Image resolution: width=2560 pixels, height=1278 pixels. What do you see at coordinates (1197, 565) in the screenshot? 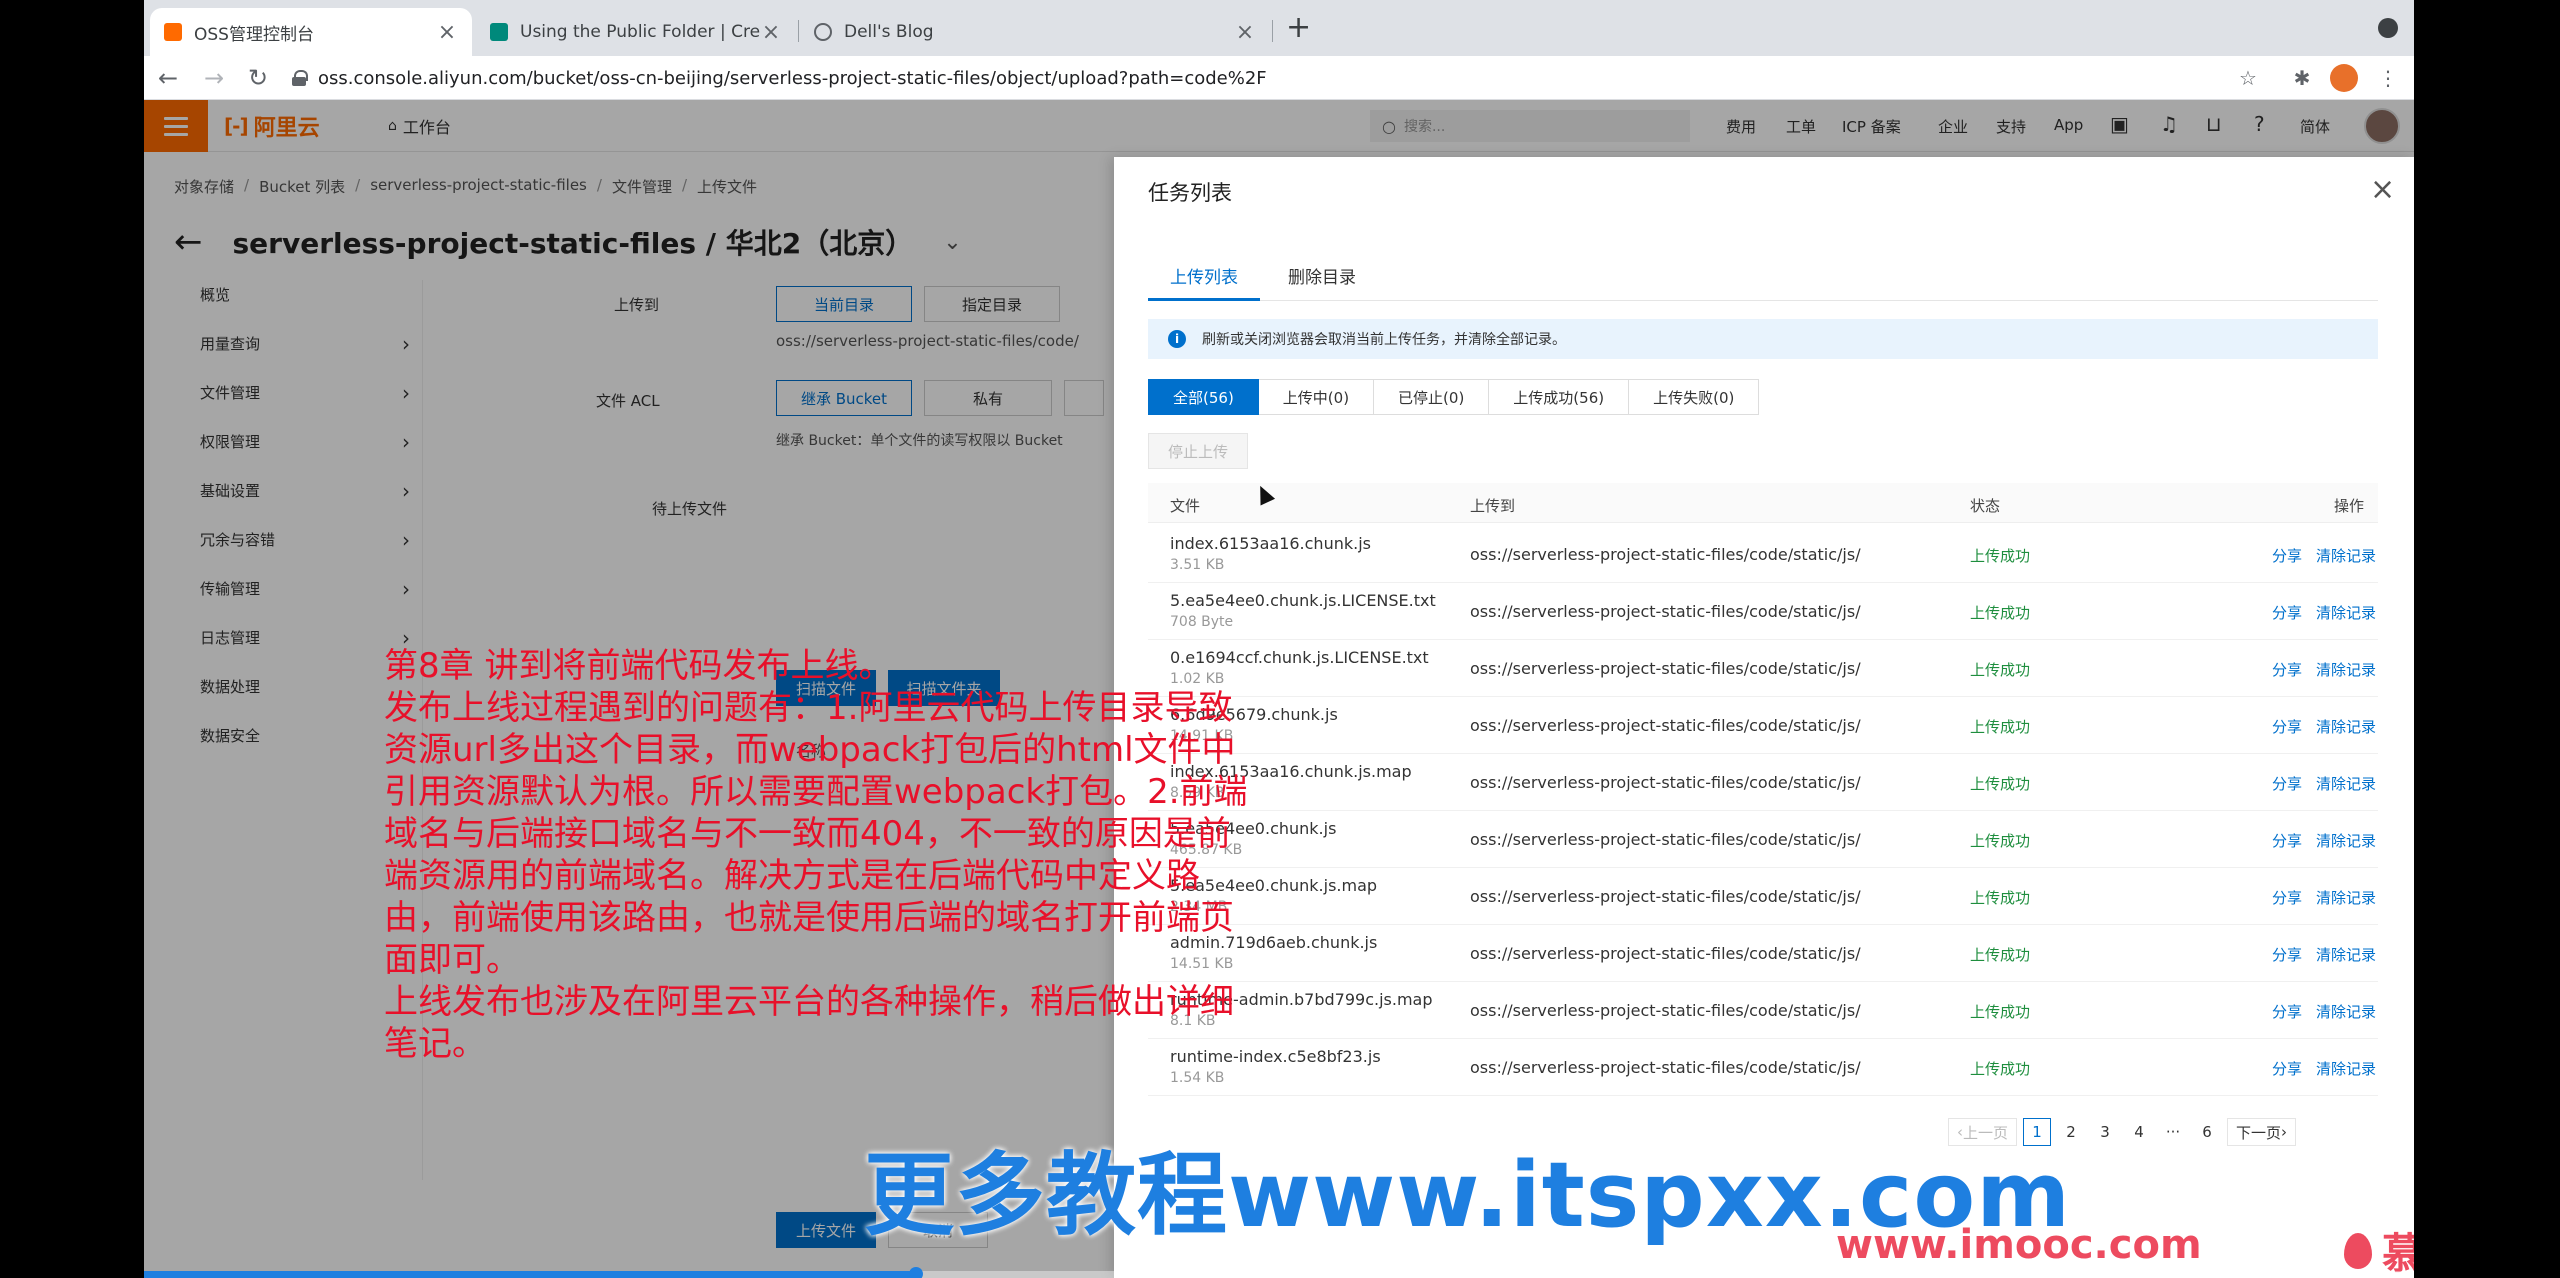
I see `file-size: 3.51 KB` at bounding box center [1197, 565].